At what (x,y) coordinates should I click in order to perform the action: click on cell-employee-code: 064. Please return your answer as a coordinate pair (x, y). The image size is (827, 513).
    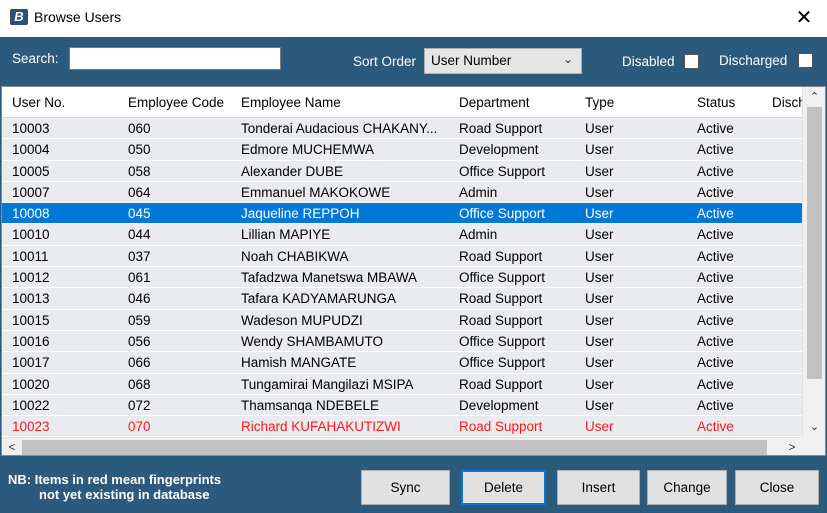
    Looking at the image, I should click on (139, 192).